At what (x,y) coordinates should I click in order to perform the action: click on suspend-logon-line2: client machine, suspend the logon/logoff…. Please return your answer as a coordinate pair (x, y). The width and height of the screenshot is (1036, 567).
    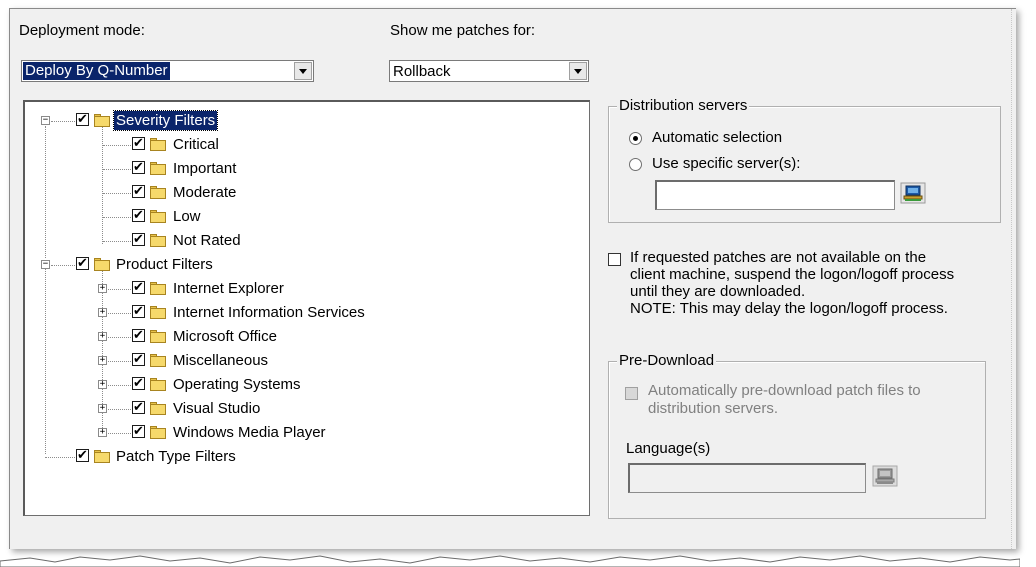
    Looking at the image, I should click on (792, 274).